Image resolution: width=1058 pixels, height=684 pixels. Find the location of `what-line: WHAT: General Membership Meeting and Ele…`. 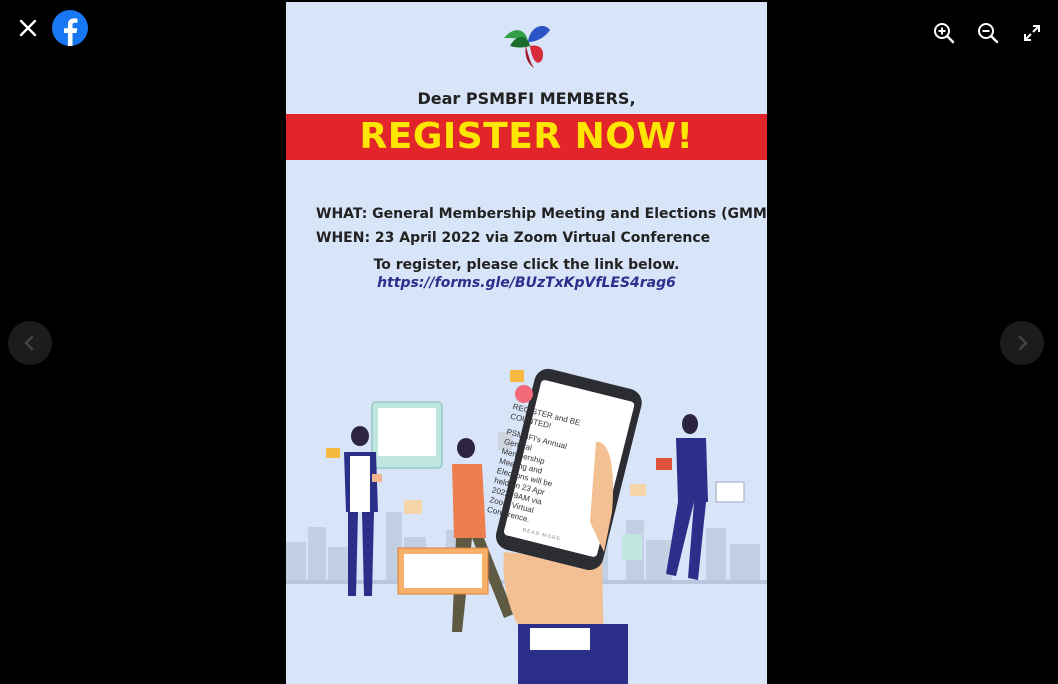

what-line: WHAT: General Membership Meeting and Ele… is located at coordinates (541, 214).